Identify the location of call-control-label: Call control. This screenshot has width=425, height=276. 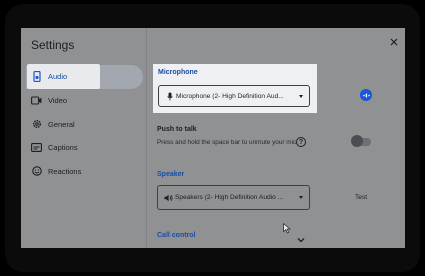
(176, 235).